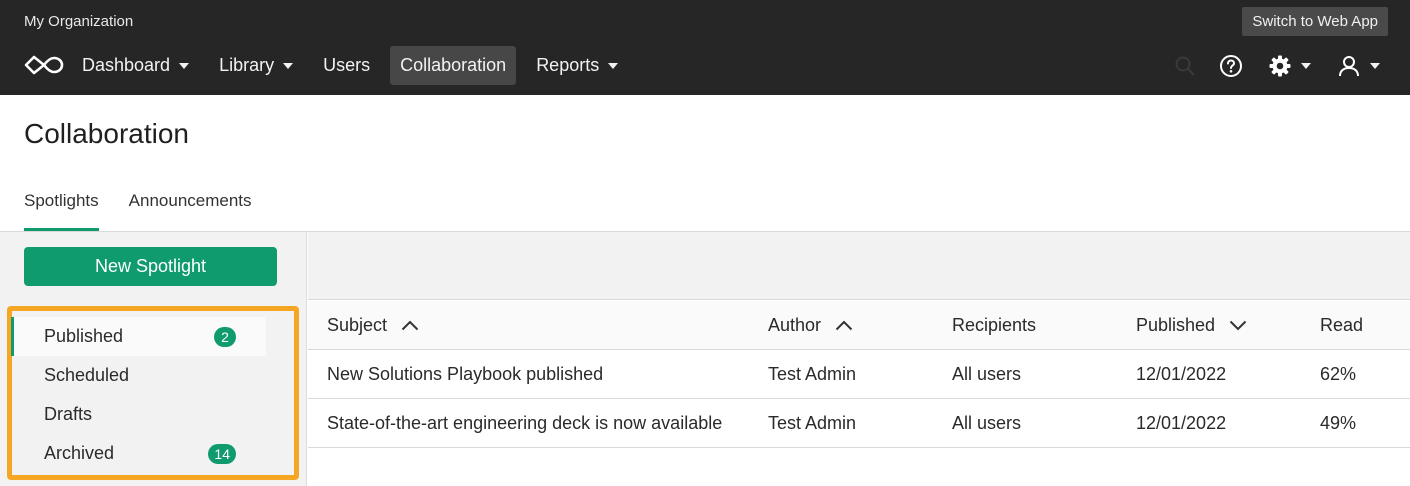 This screenshot has height=486, width=1410. I want to click on filter-published: Published 2, so click(138, 336).